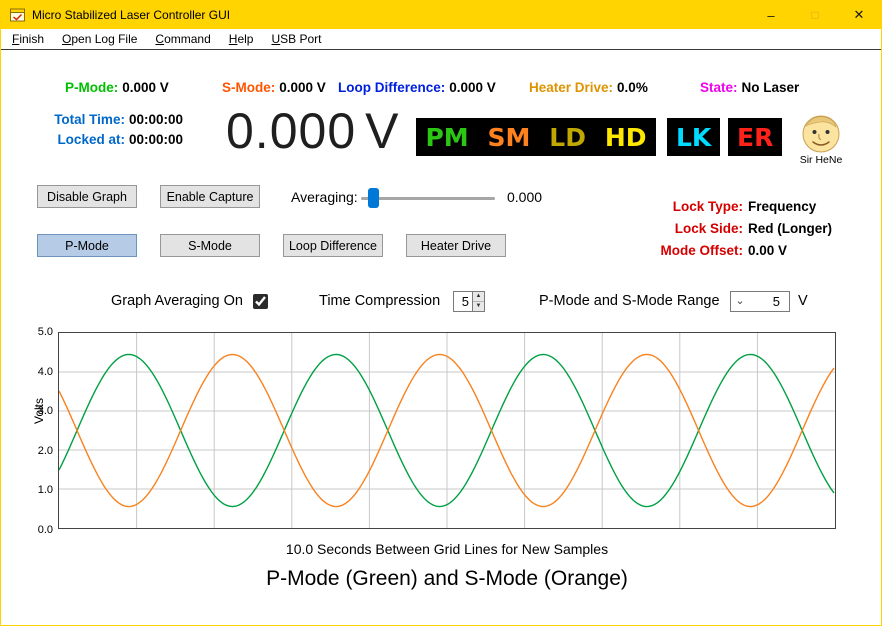 This screenshot has height=626, width=882. I want to click on mode-offset-value: 0.00 V, so click(768, 250).